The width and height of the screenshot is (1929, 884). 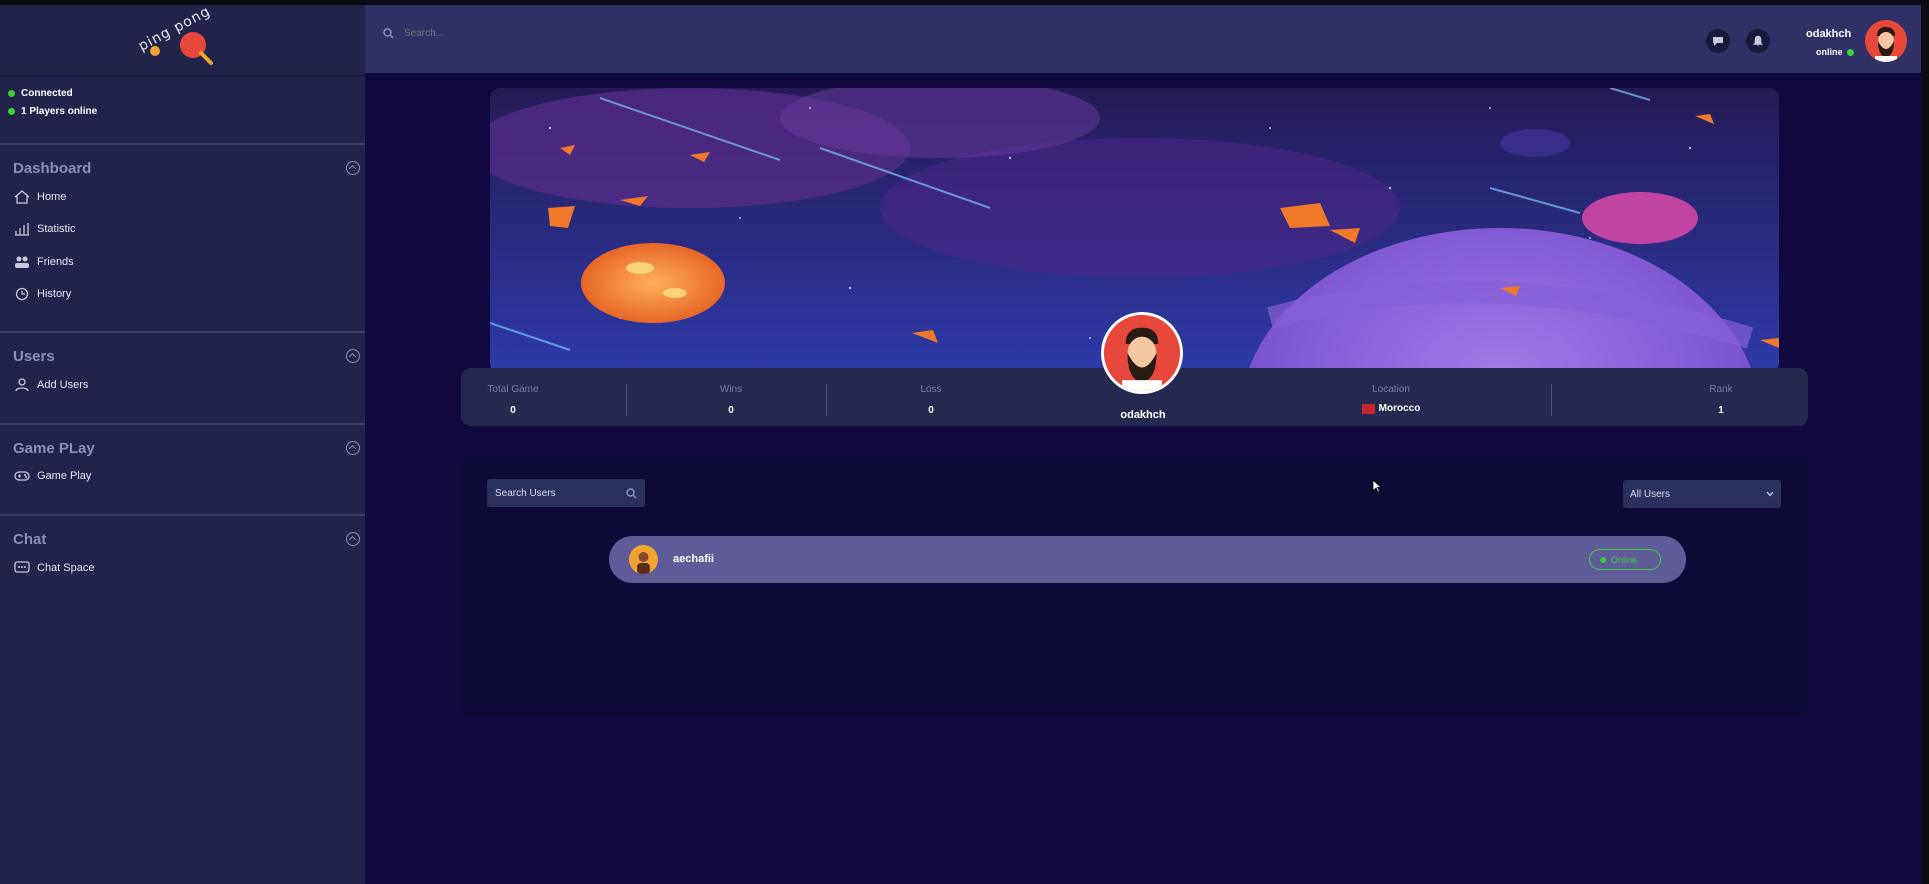 What do you see at coordinates (513, 389) in the screenshot?
I see `stat-label: Total Game` at bounding box center [513, 389].